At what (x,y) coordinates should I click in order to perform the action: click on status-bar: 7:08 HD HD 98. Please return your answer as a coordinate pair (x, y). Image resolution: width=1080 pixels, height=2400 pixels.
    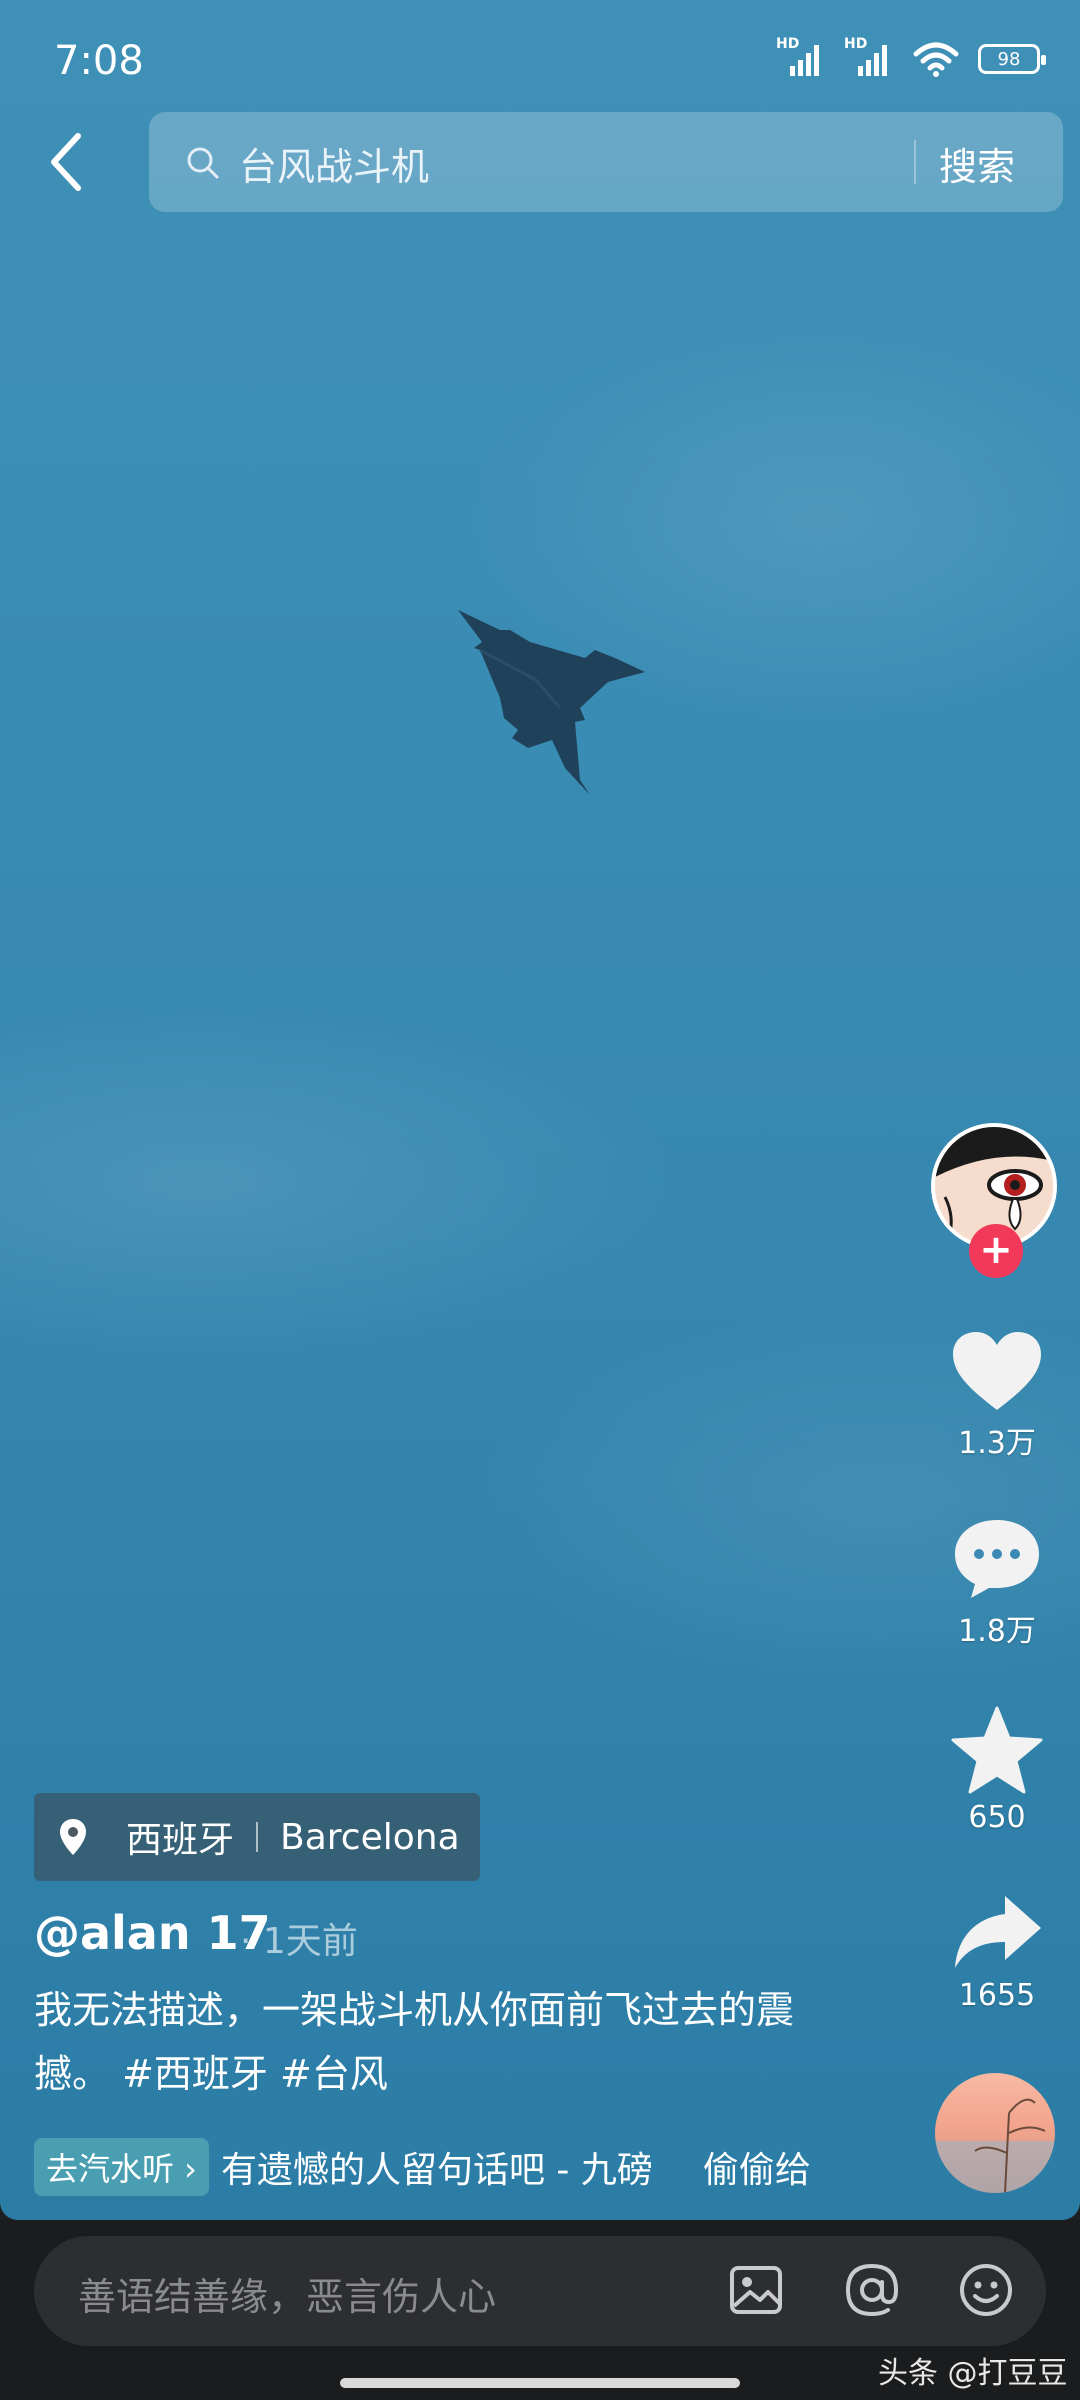
    Looking at the image, I should click on (540, 60).